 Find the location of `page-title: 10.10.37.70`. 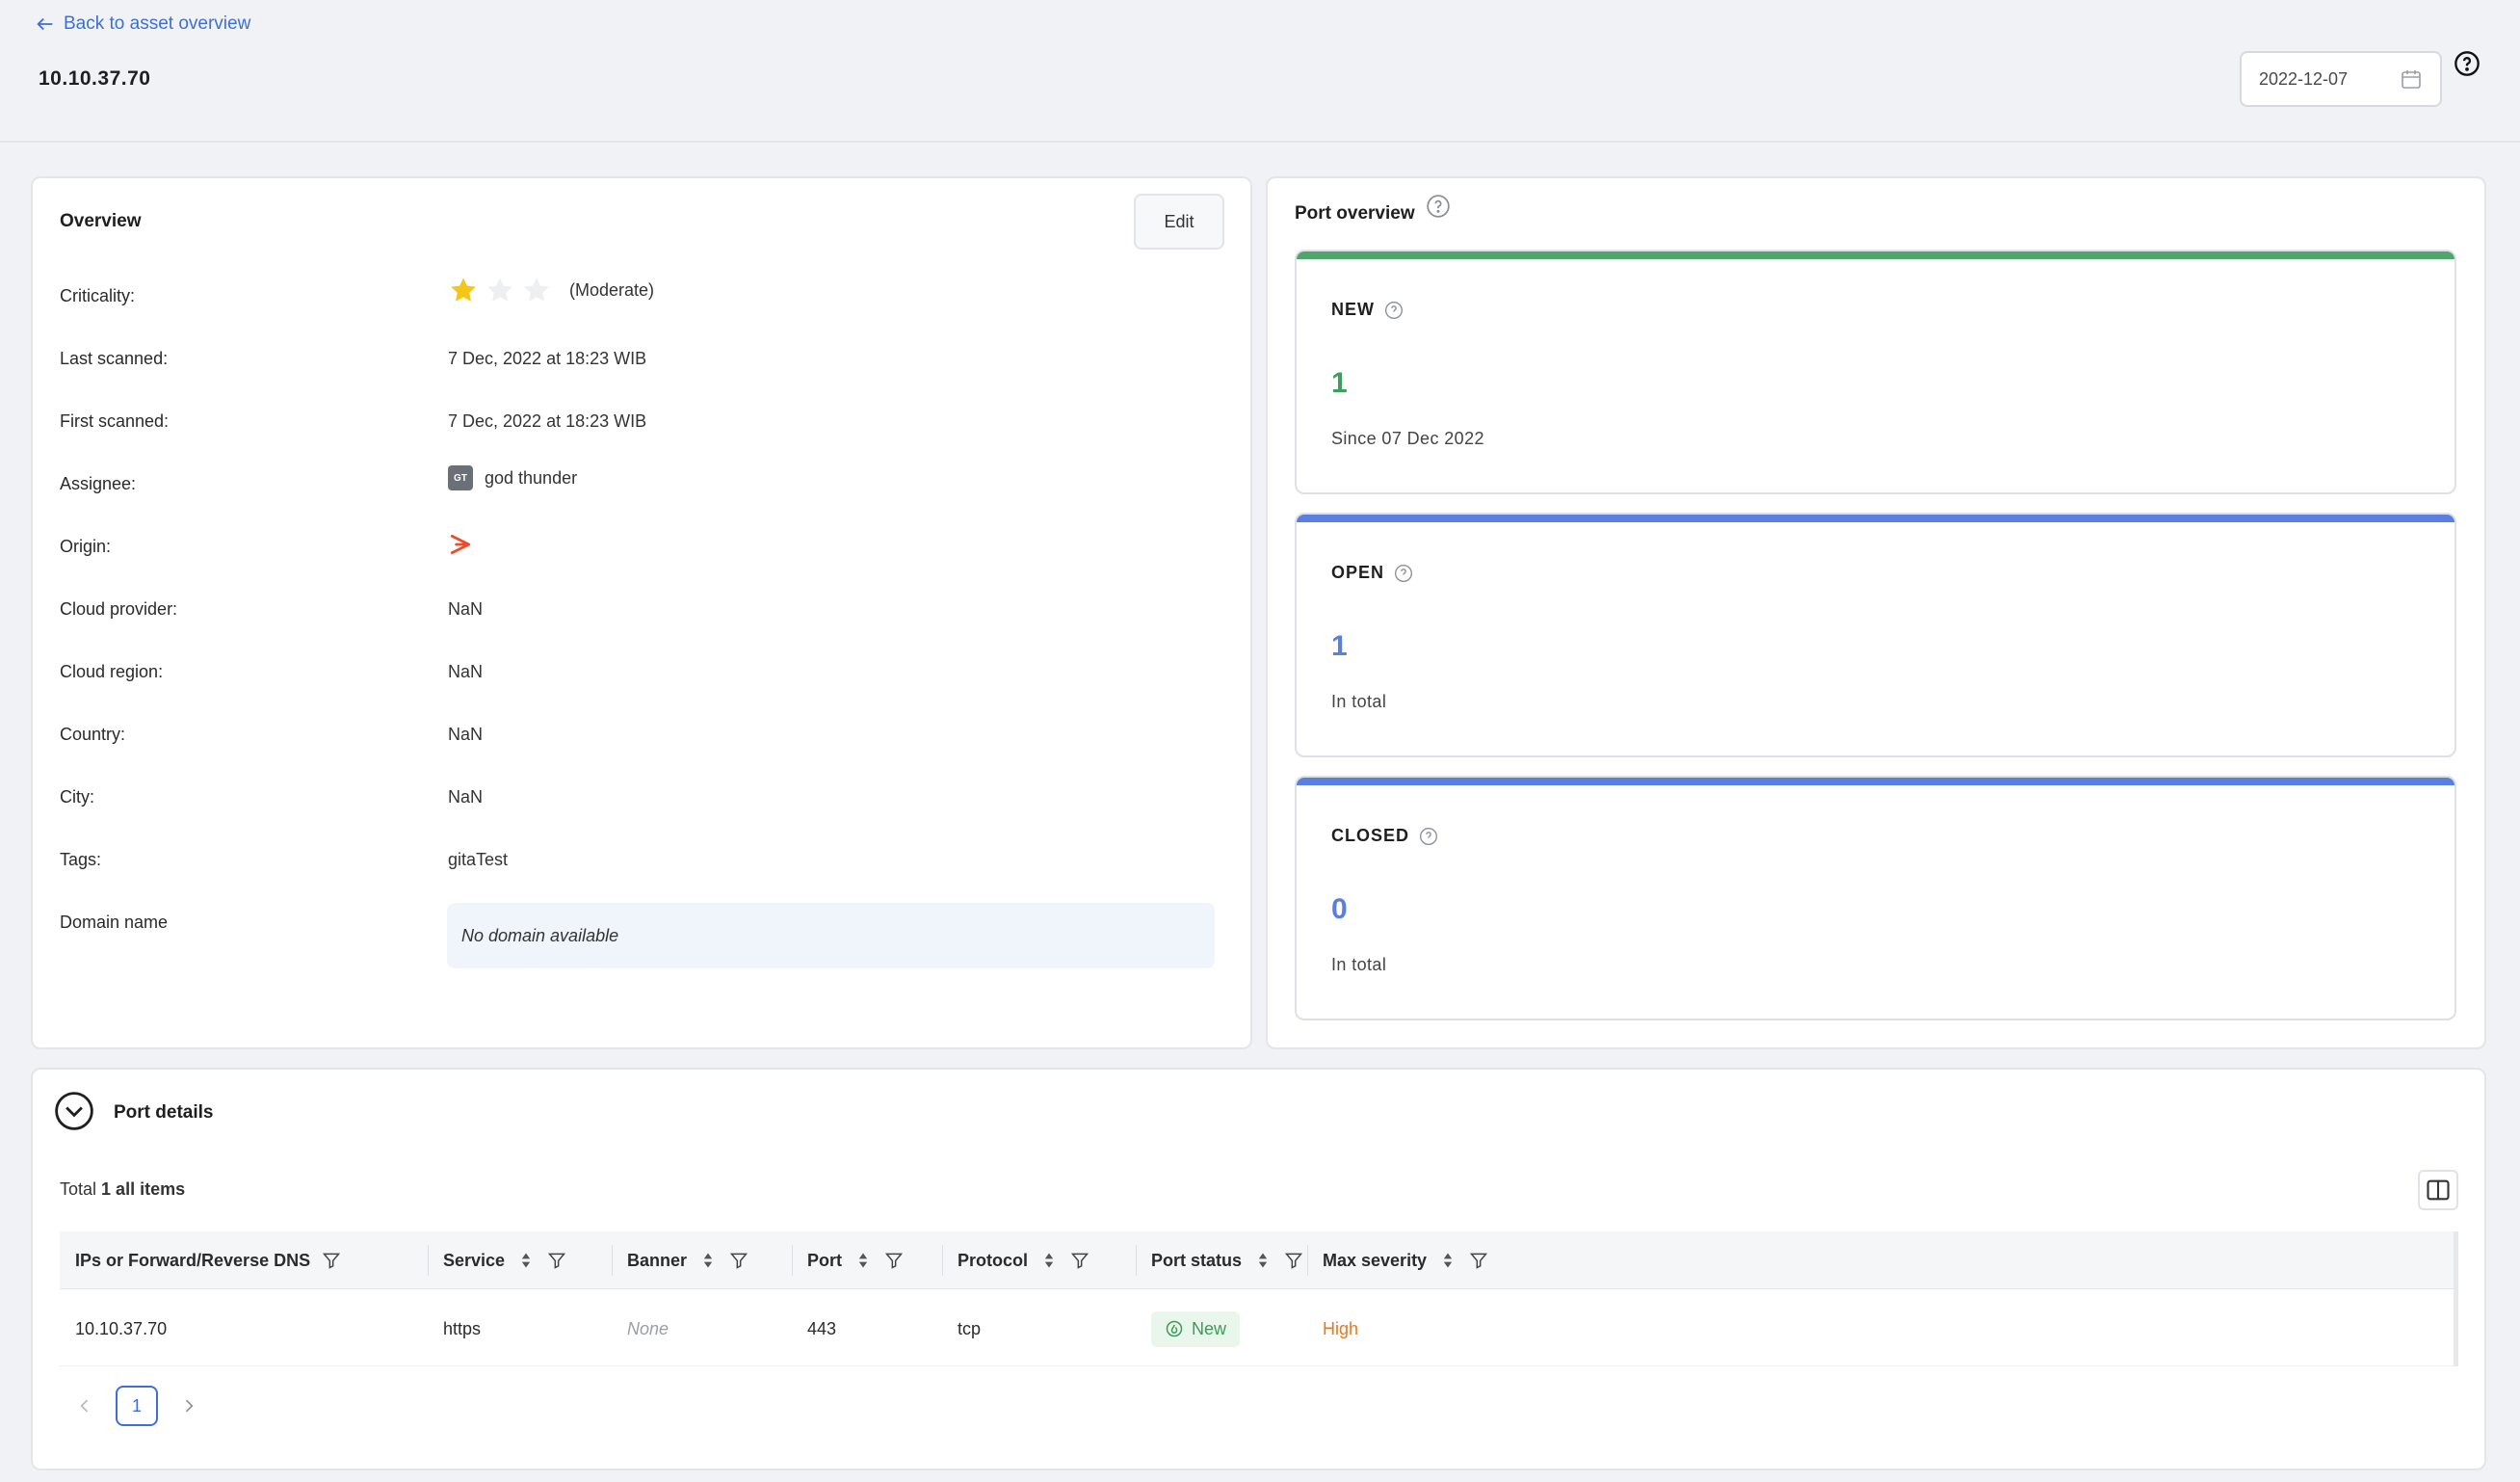

page-title: 10.10.37.70 is located at coordinates (95, 78).